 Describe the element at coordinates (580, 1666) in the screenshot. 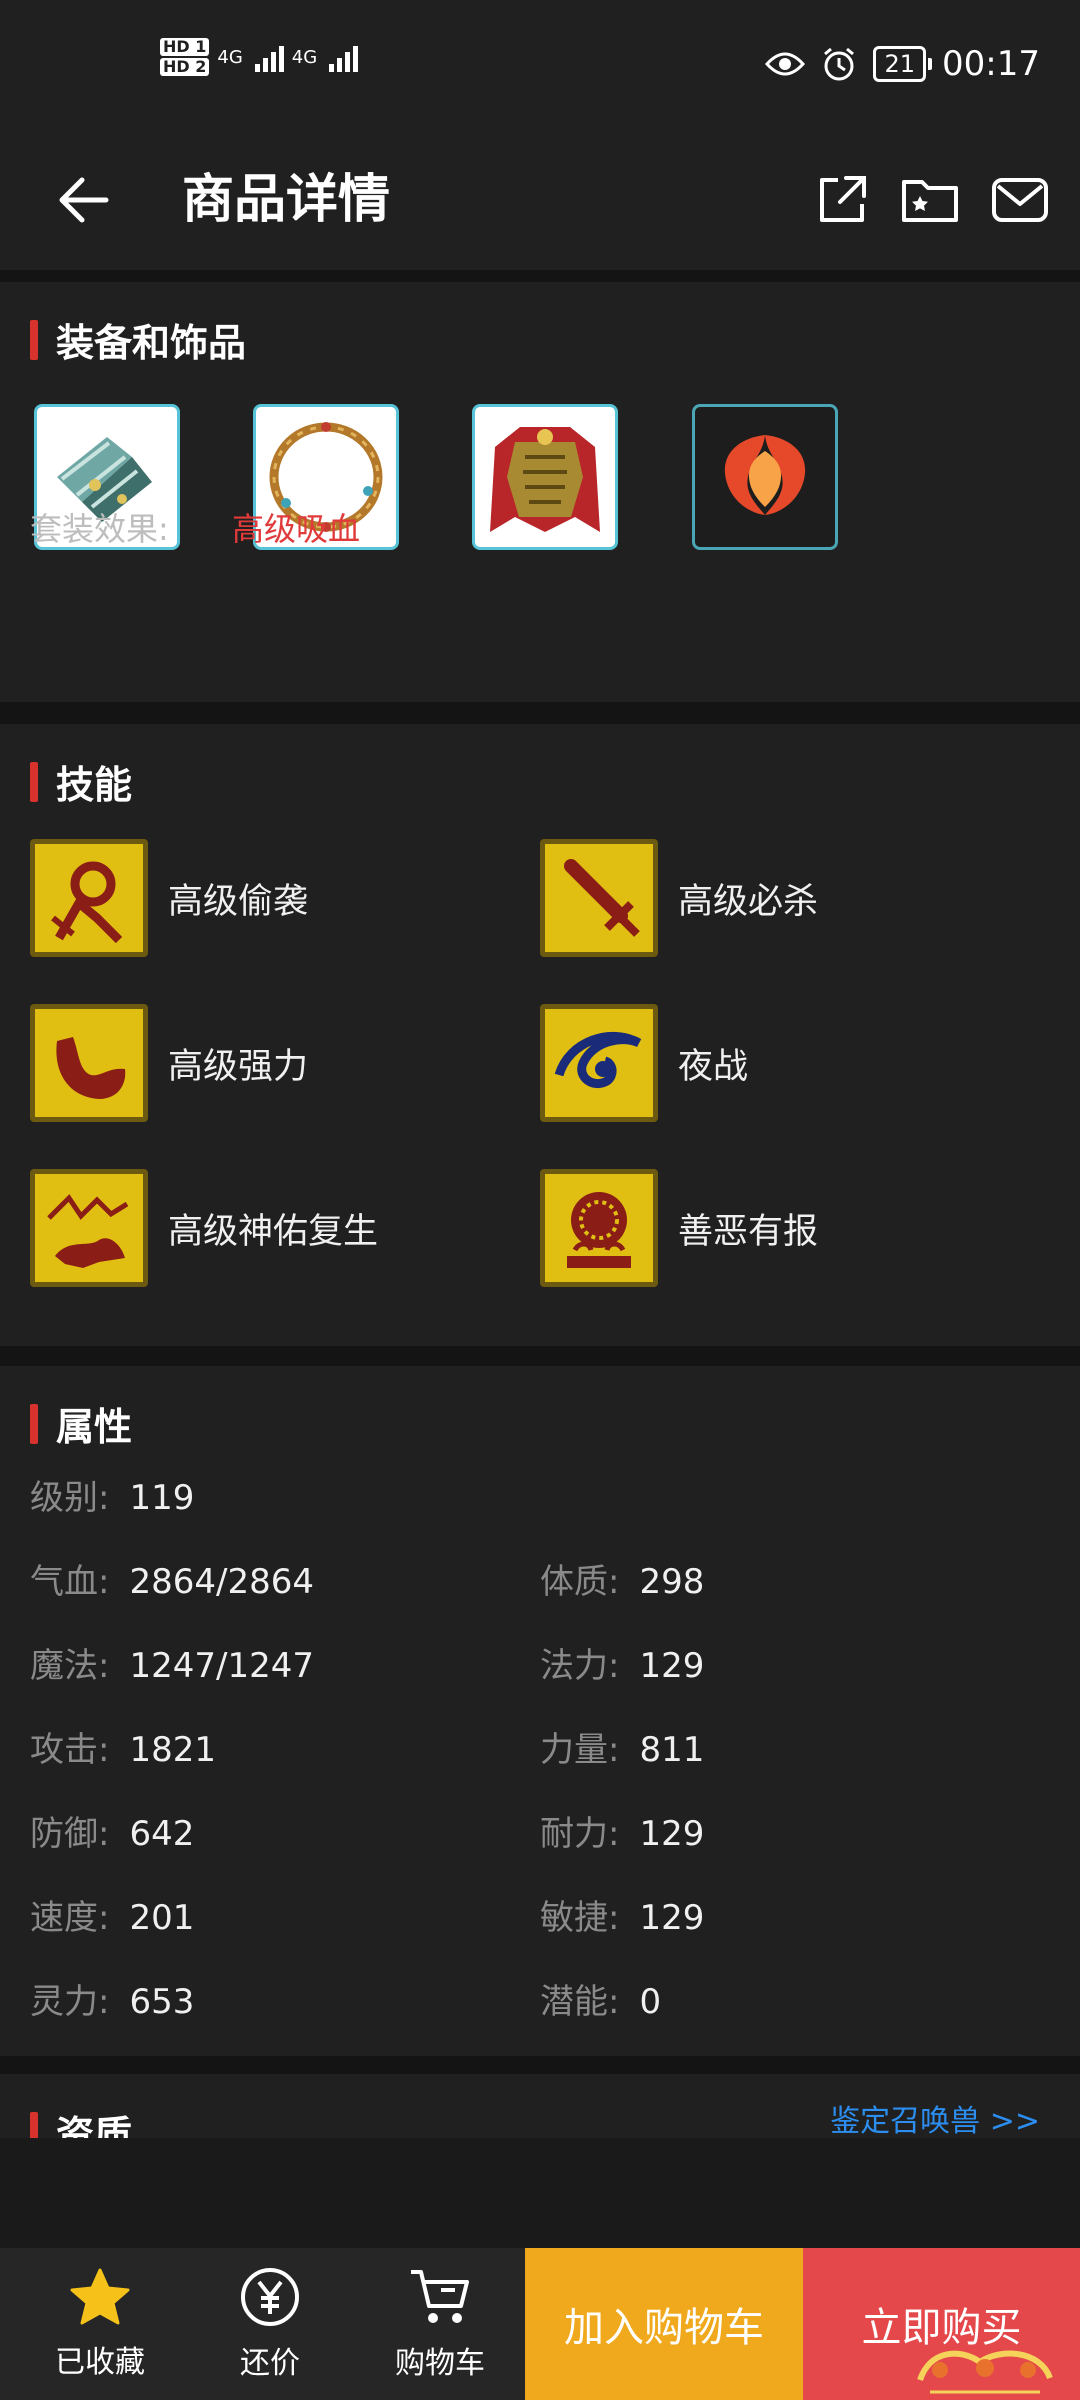

I see `attr-label: 法力:` at that location.